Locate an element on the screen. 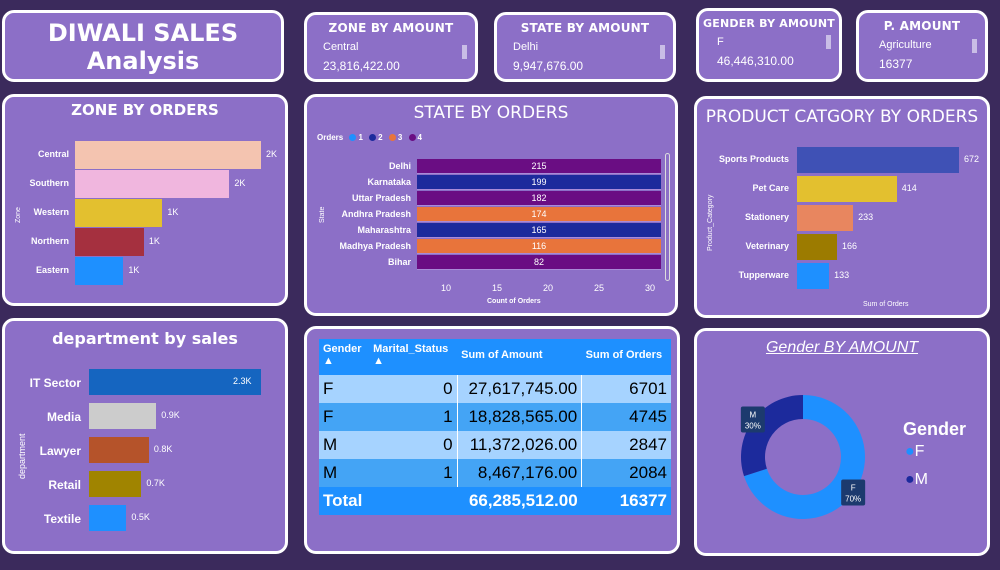 The image size is (1000, 570). kpi-subtitle: Agriculture is located at coordinates (905, 45).